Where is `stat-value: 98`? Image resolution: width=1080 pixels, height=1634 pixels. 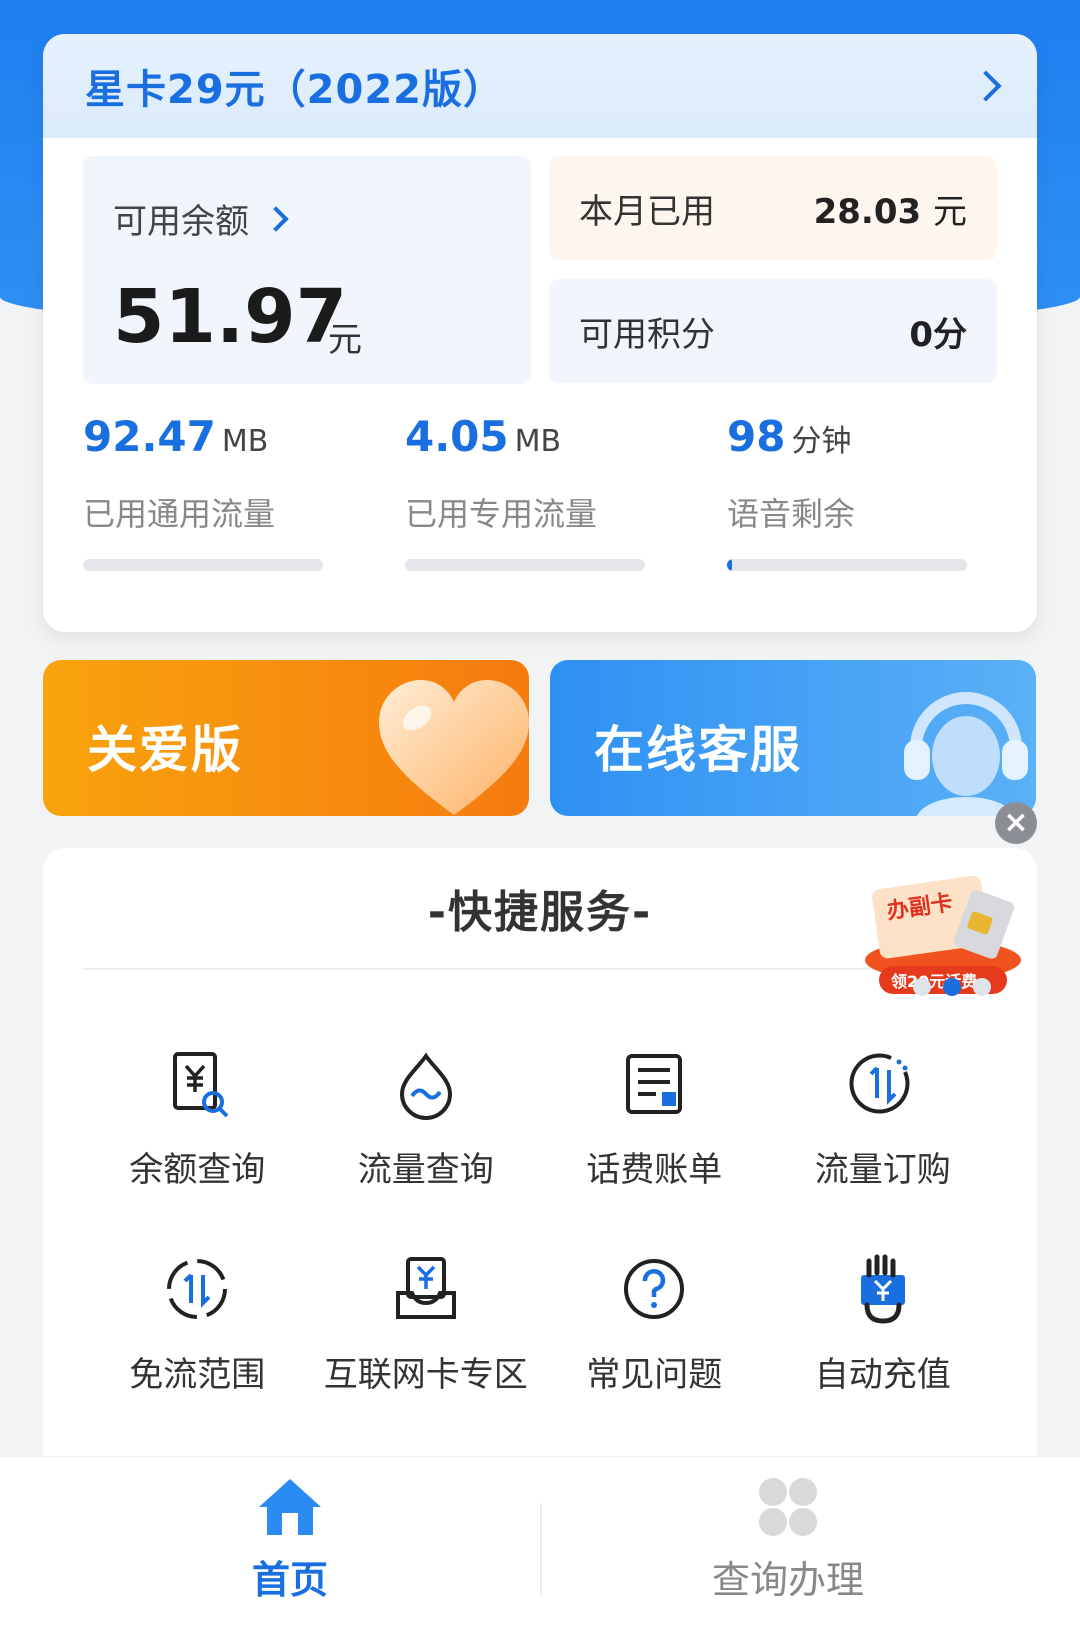
stat-value: 98 is located at coordinates (756, 436).